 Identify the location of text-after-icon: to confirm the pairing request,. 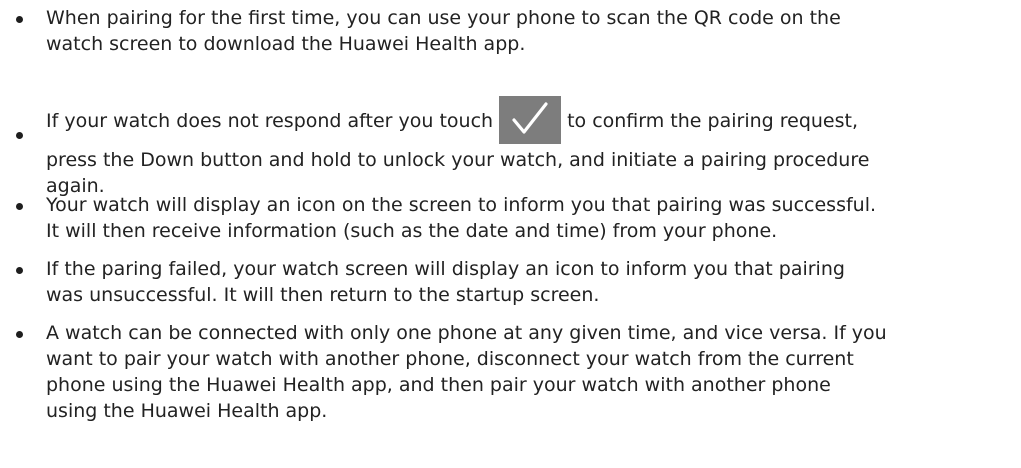
(712, 121).